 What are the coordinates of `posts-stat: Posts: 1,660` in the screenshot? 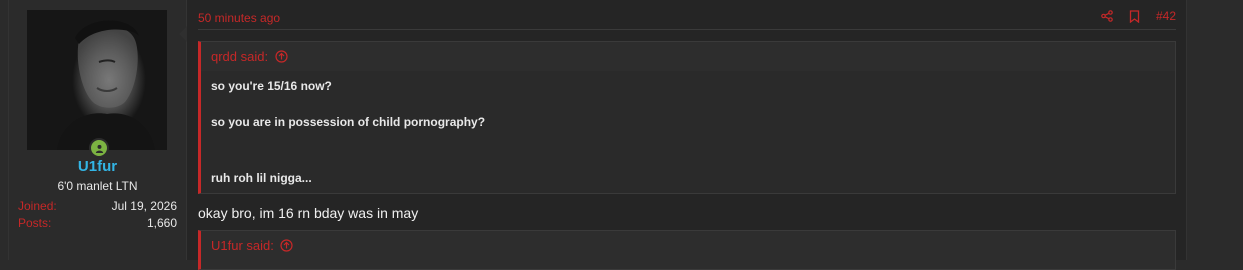 It's located at (97, 223).